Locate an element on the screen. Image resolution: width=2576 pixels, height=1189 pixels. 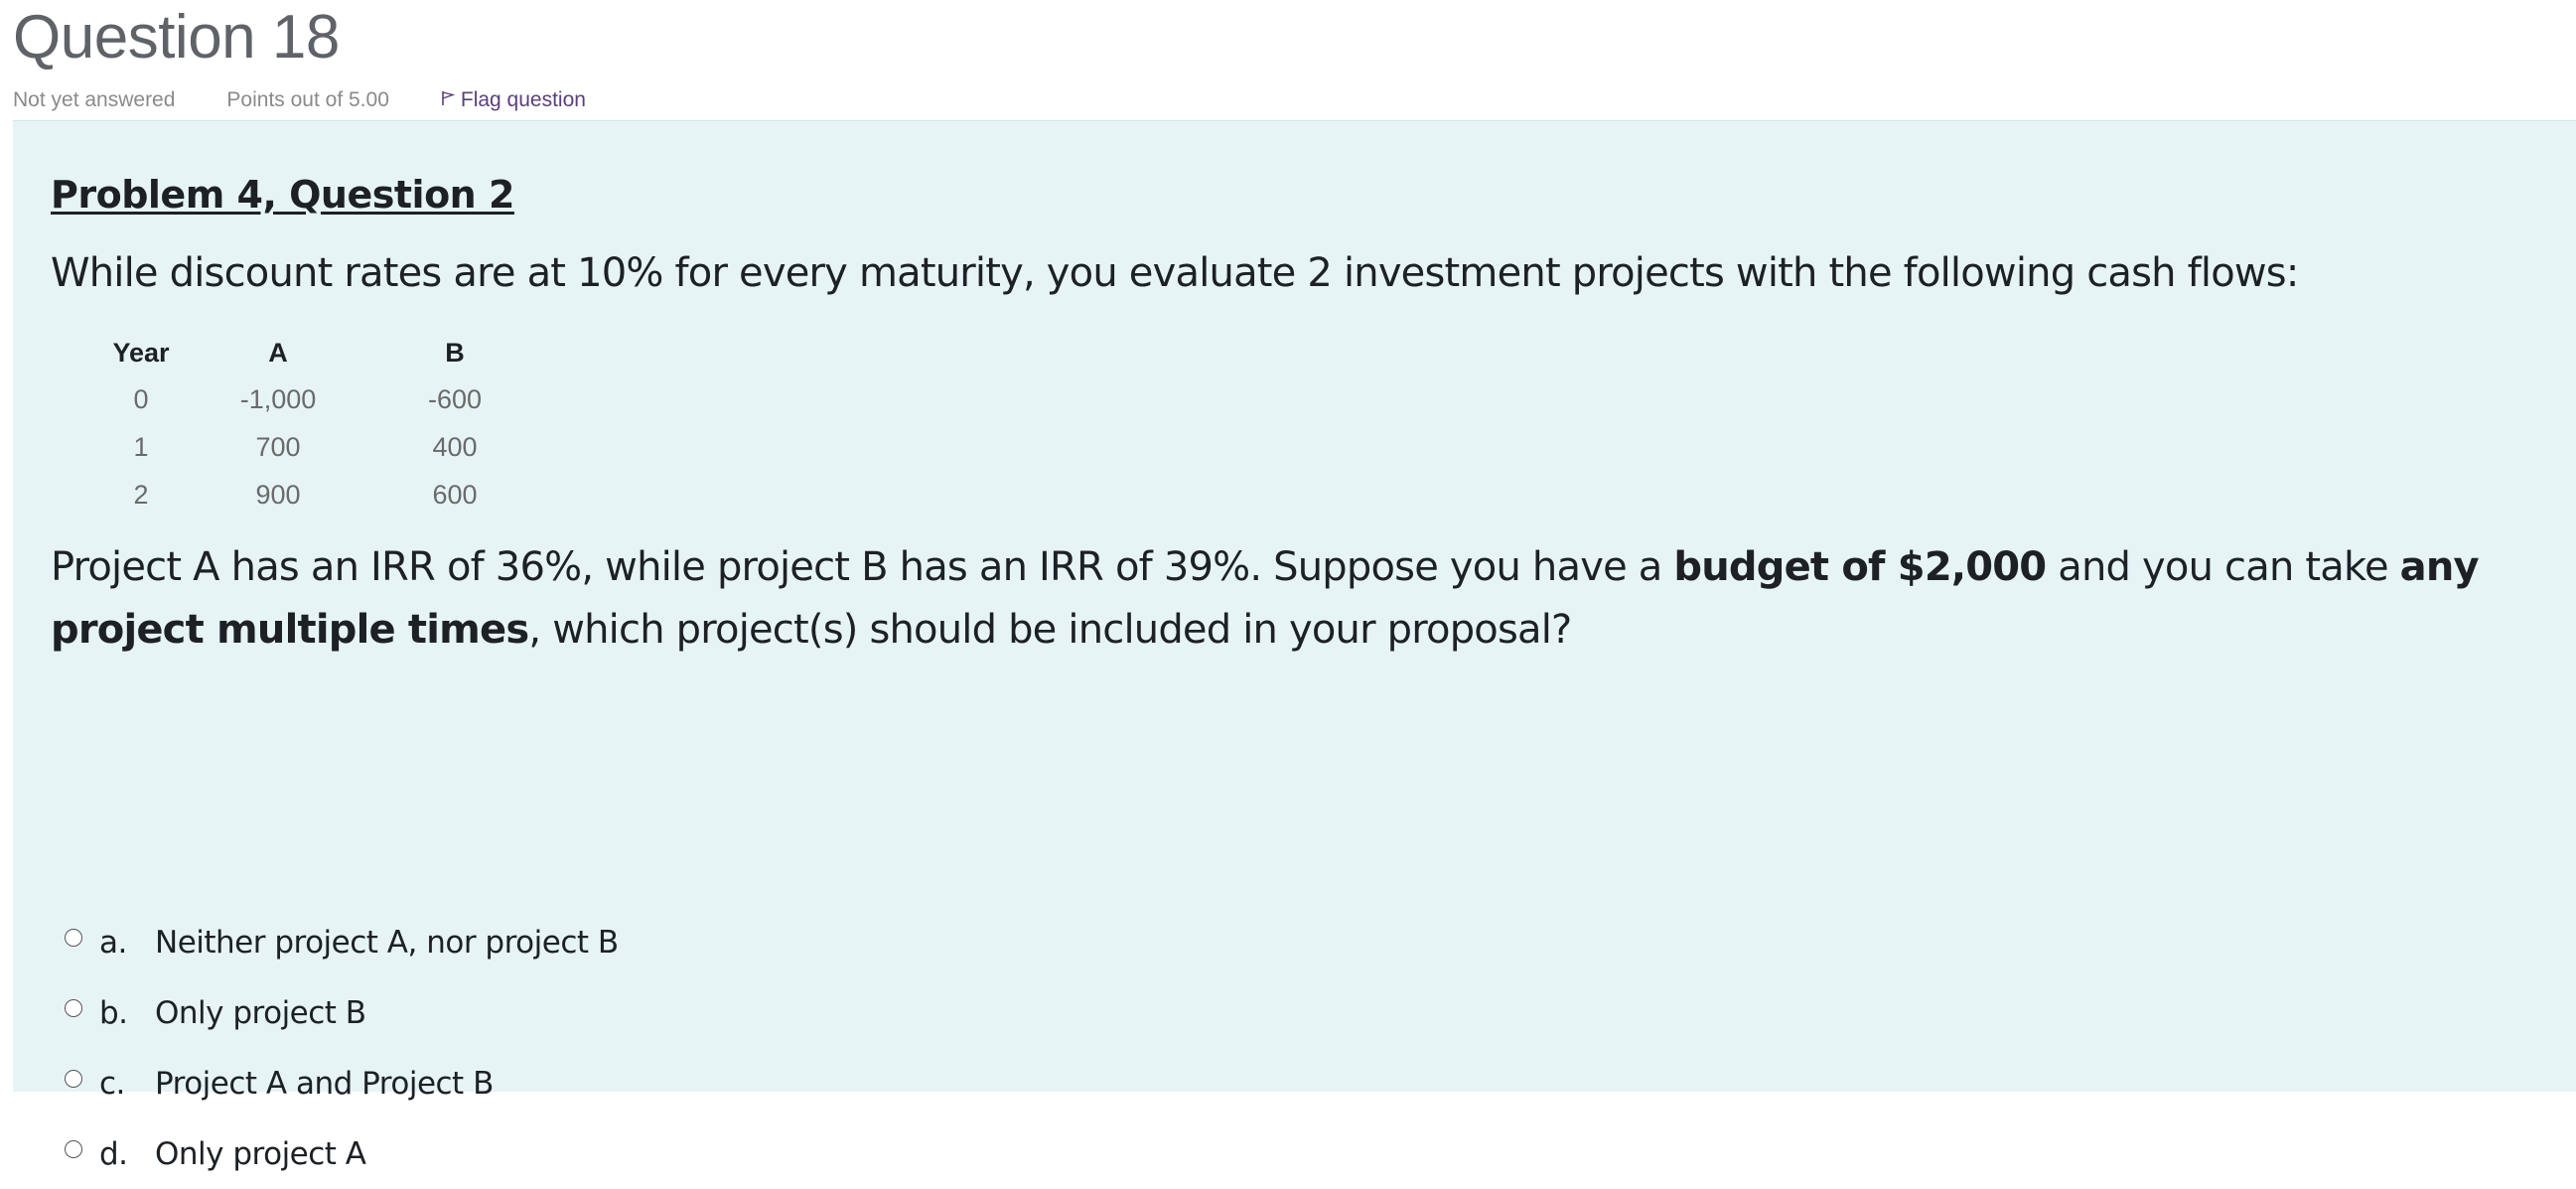
radio-button-c is located at coordinates (74, 1079).